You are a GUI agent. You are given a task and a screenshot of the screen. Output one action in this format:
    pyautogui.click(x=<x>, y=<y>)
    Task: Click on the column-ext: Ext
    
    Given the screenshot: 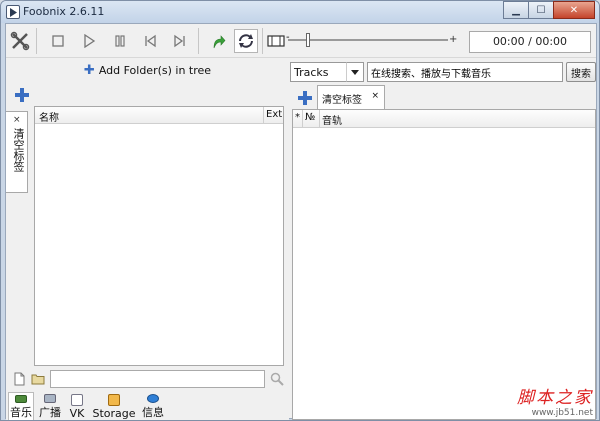 What is the action you would take?
    pyautogui.click(x=273, y=115)
    